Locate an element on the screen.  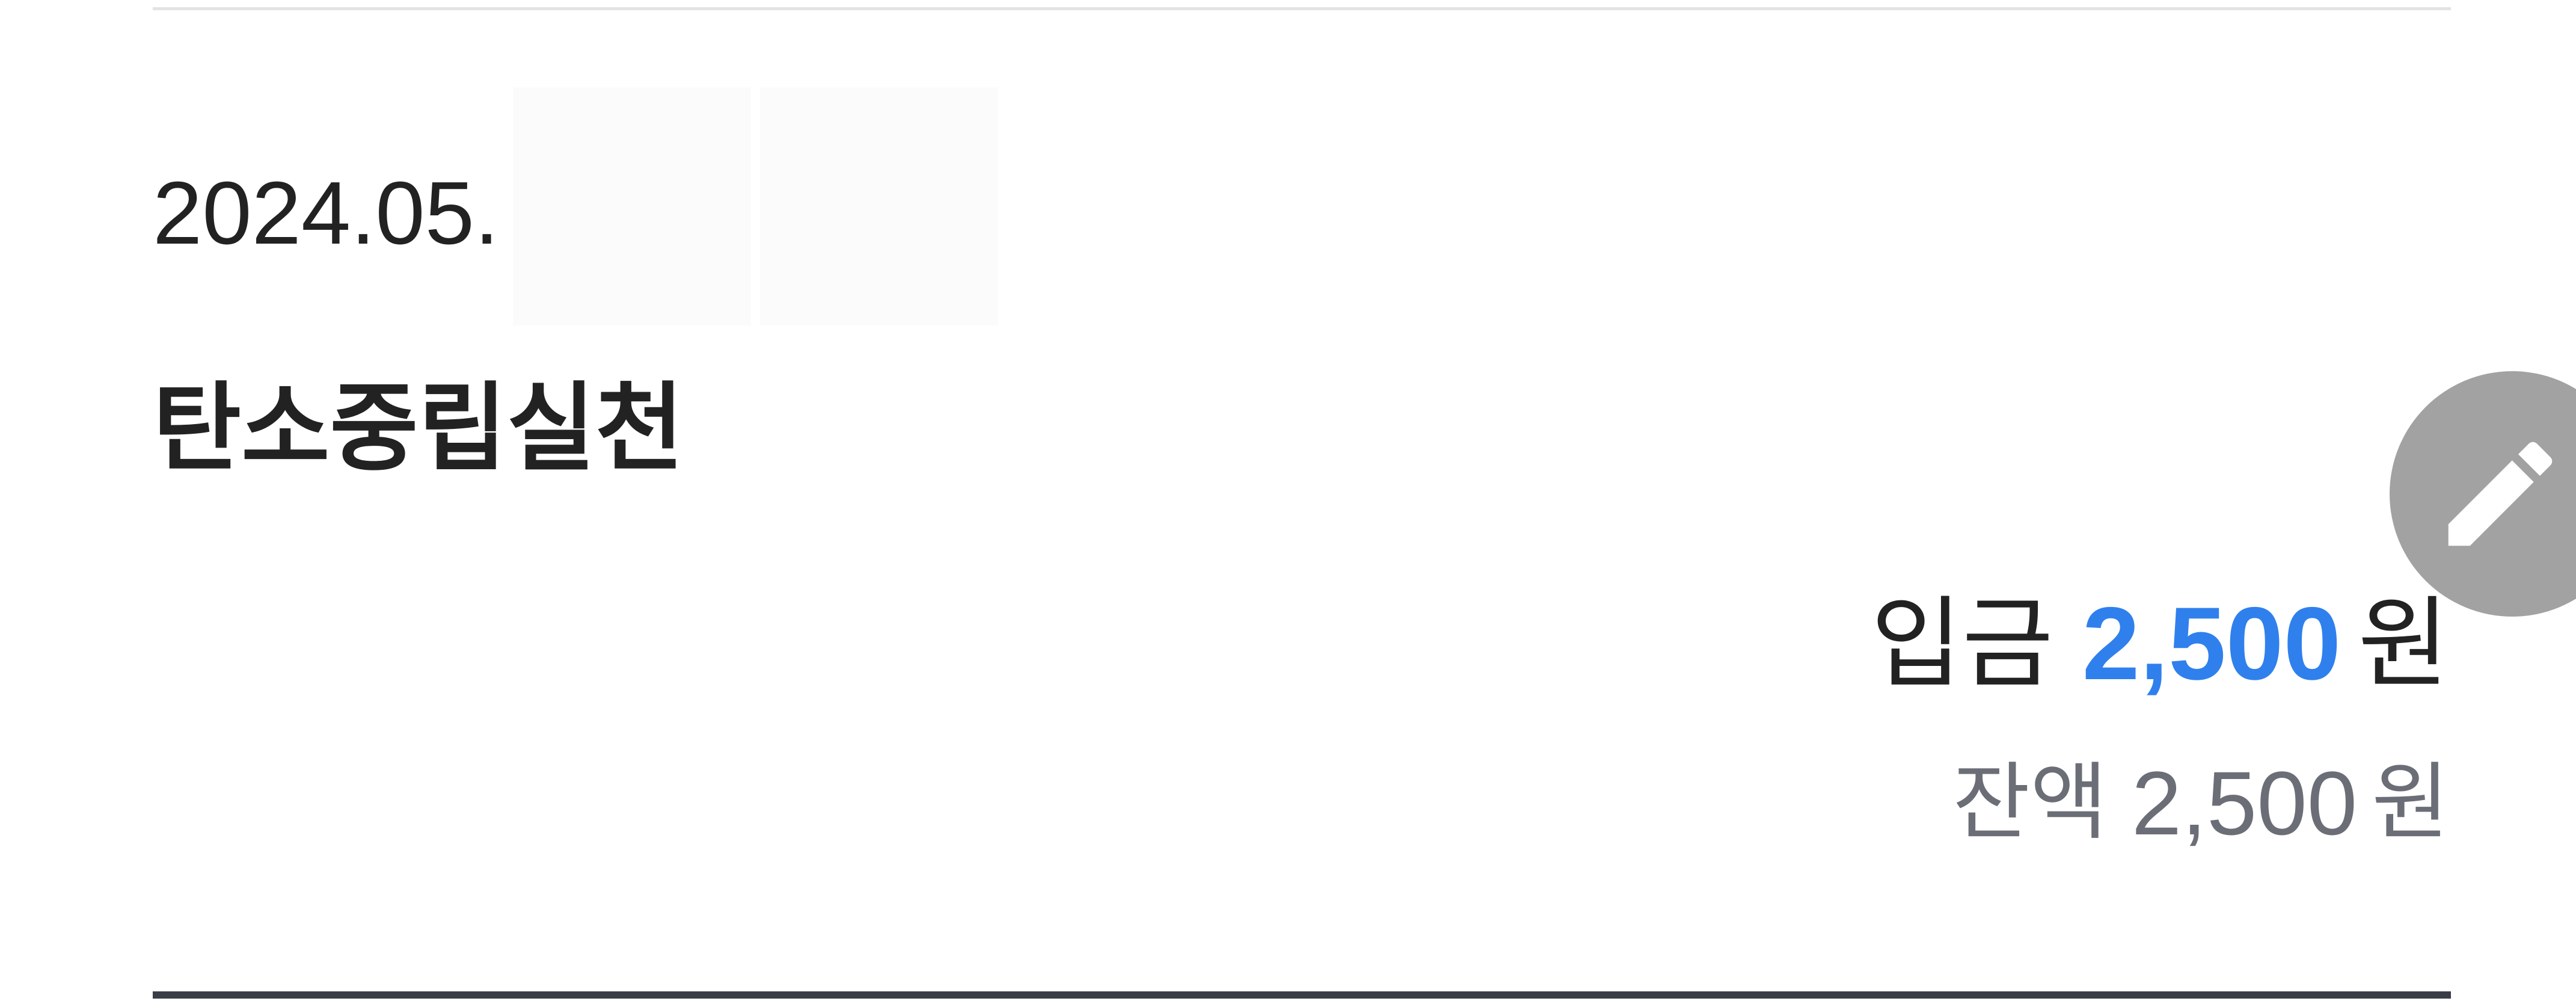
deposit-unit: 원 is located at coordinates (2403, 643).